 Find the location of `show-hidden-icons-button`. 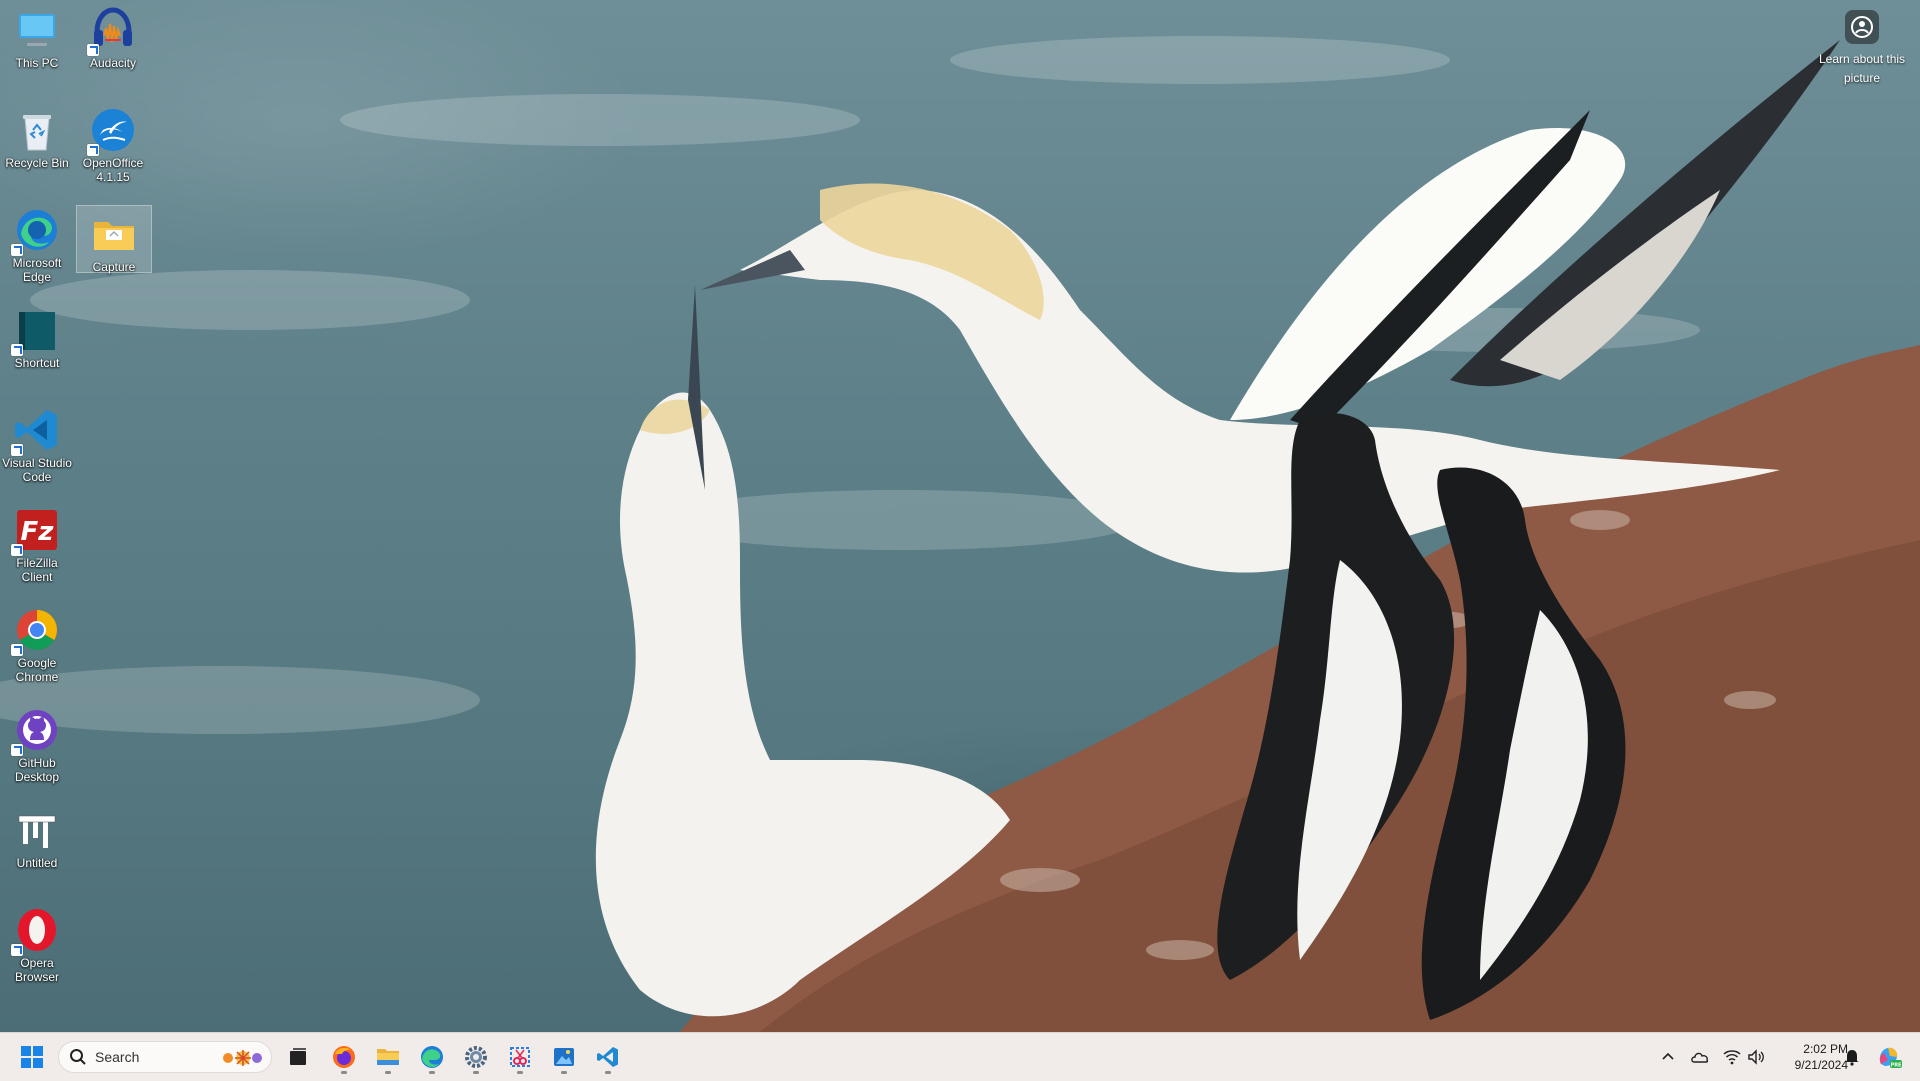

show-hidden-icons-button is located at coordinates (1668, 1057).